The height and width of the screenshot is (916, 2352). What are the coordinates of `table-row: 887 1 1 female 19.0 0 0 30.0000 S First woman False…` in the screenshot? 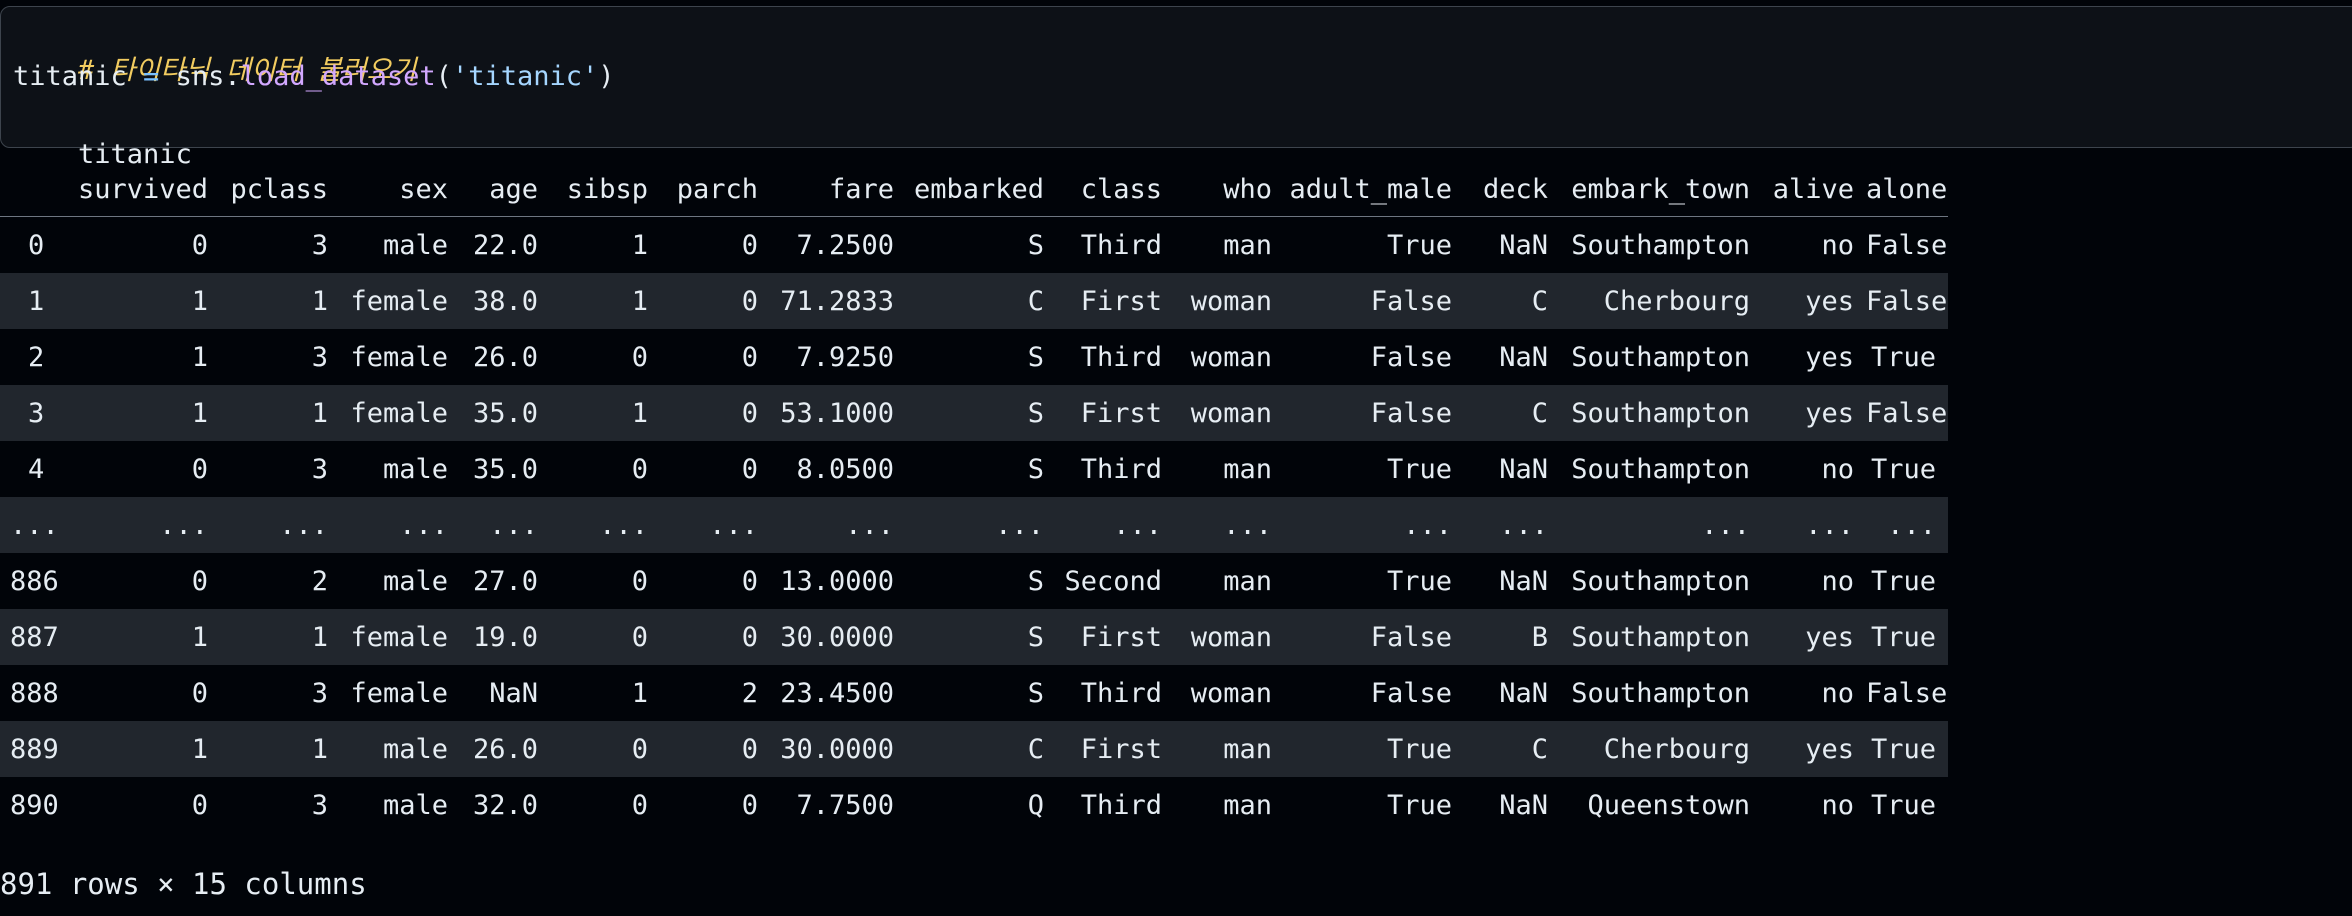 It's located at (974, 637).